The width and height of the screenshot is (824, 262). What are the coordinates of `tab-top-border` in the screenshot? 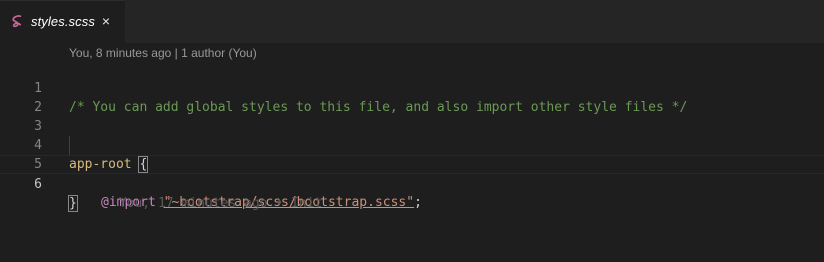 It's located at (62, 0).